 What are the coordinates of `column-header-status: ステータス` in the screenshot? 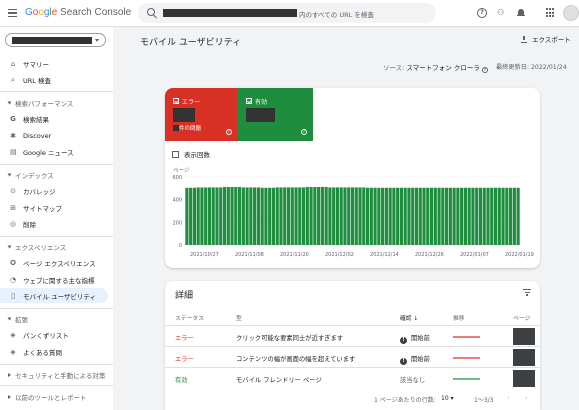 It's located at (189, 317).